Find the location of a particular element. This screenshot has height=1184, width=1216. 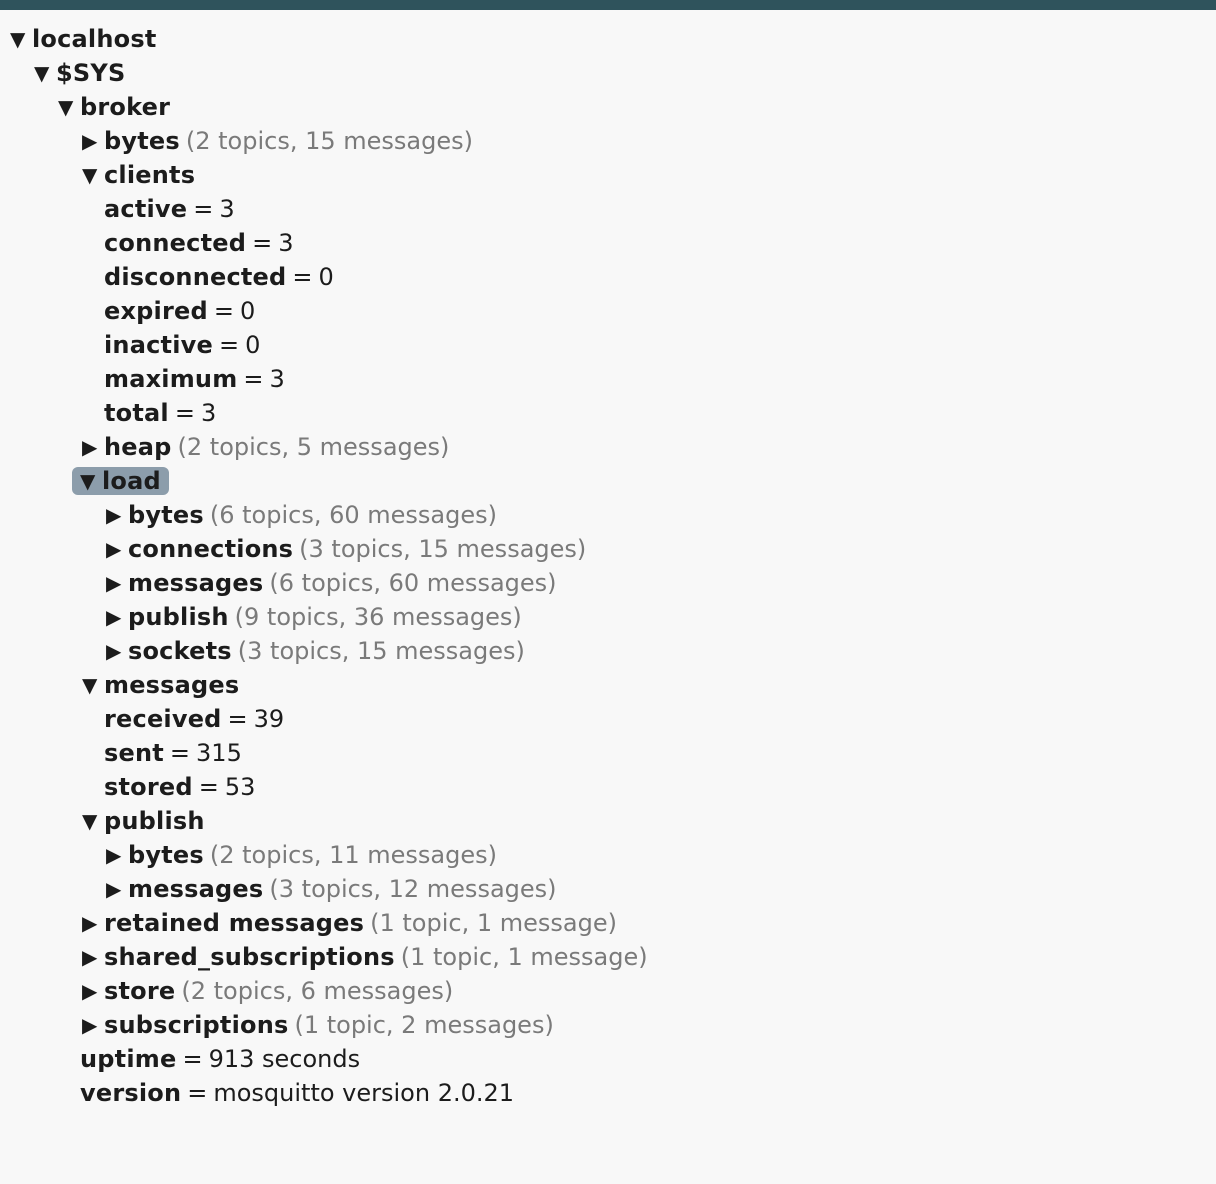

tree-leaf-stored: stored = 53 is located at coordinates (608, 787).